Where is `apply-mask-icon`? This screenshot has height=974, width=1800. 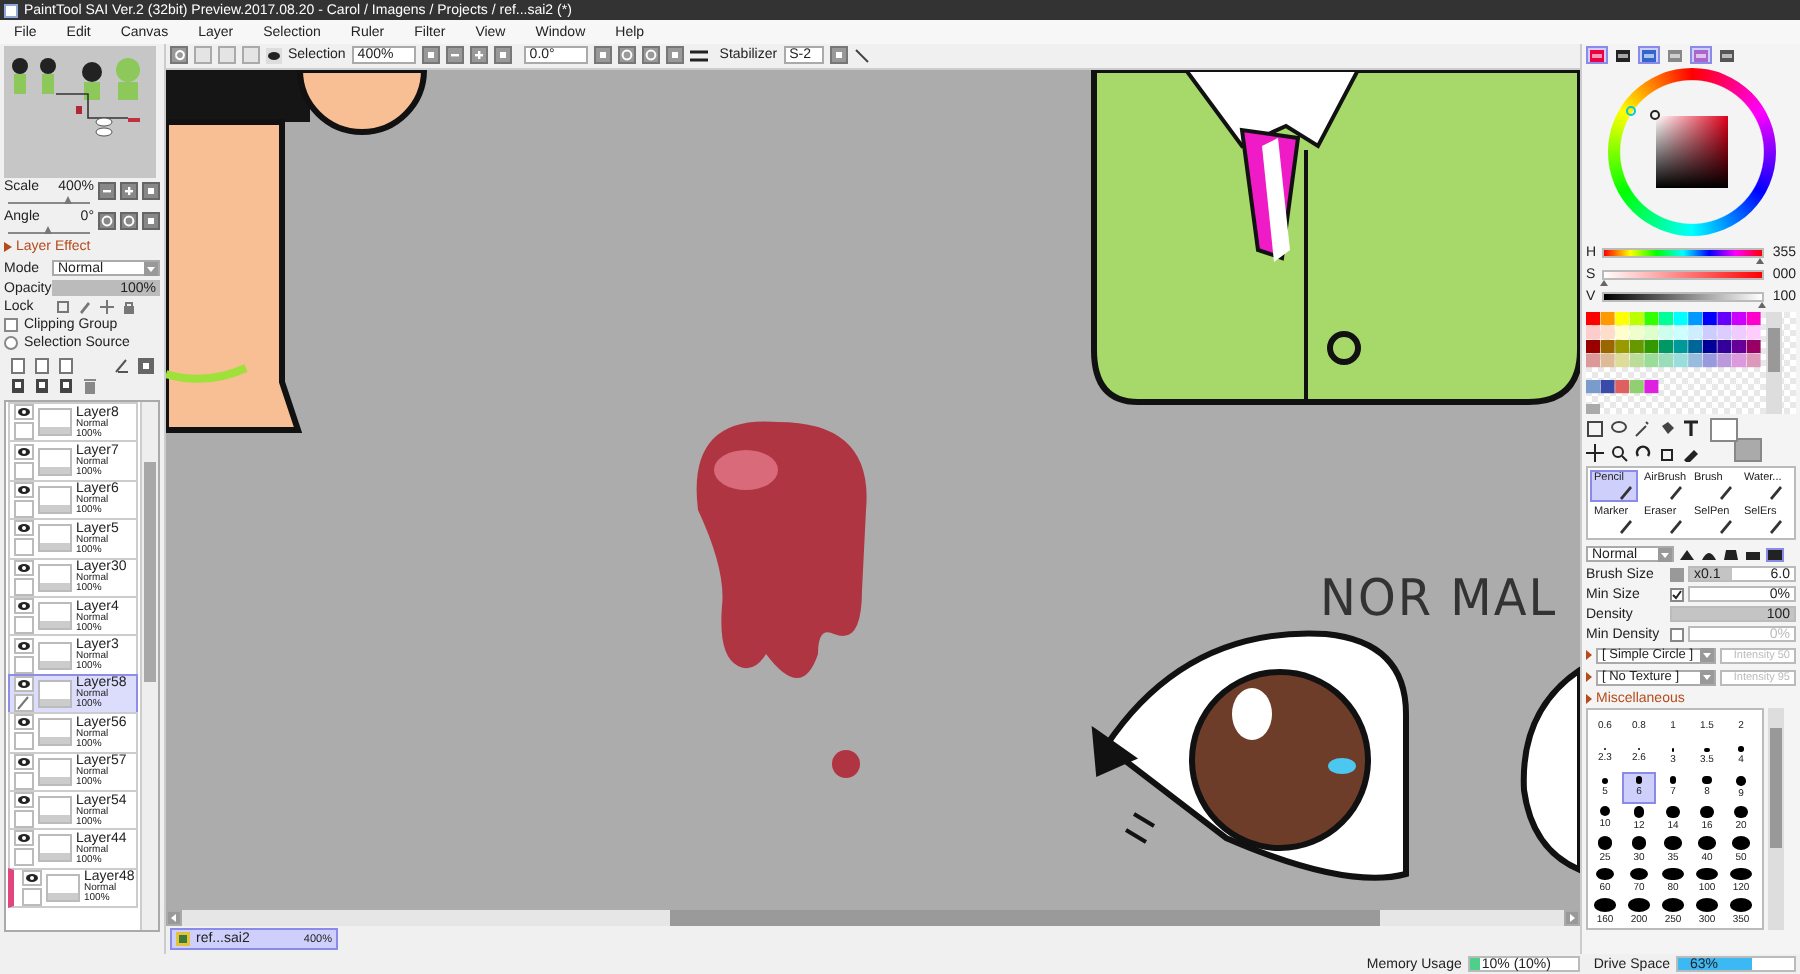 apply-mask-icon is located at coordinates (18, 386).